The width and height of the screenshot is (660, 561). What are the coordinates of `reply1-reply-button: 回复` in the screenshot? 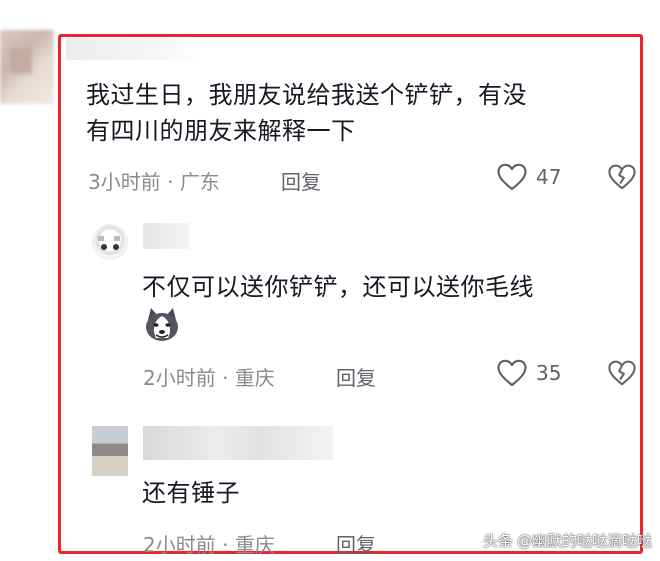 It's located at (356, 376).